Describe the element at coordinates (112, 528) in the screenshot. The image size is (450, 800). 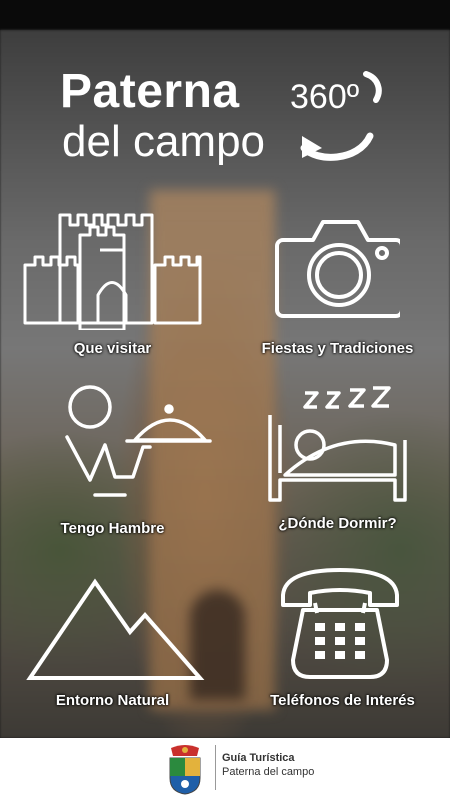
I see `menu-label: Tengo Hambre` at that location.